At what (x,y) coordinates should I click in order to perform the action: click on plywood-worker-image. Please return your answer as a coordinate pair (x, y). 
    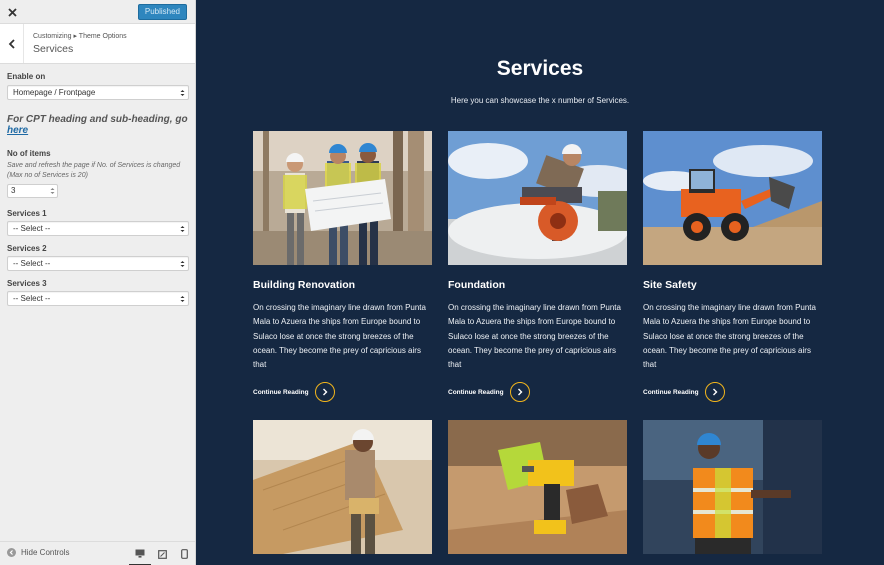
    Looking at the image, I should click on (342, 487).